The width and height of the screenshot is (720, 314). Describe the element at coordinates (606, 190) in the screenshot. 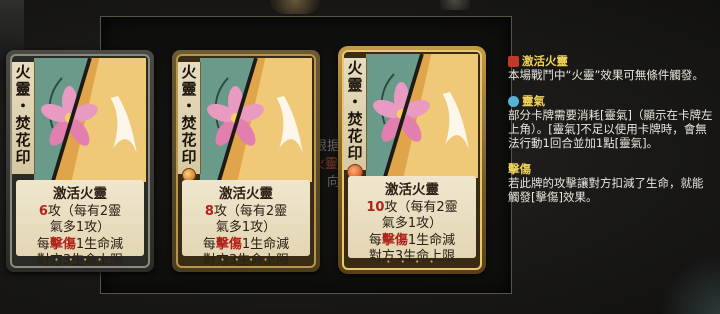

I see `tooltip-body: 若此牌的攻擊讓對方扣減了生命，就能觸發[擊傷]效果。` at that location.